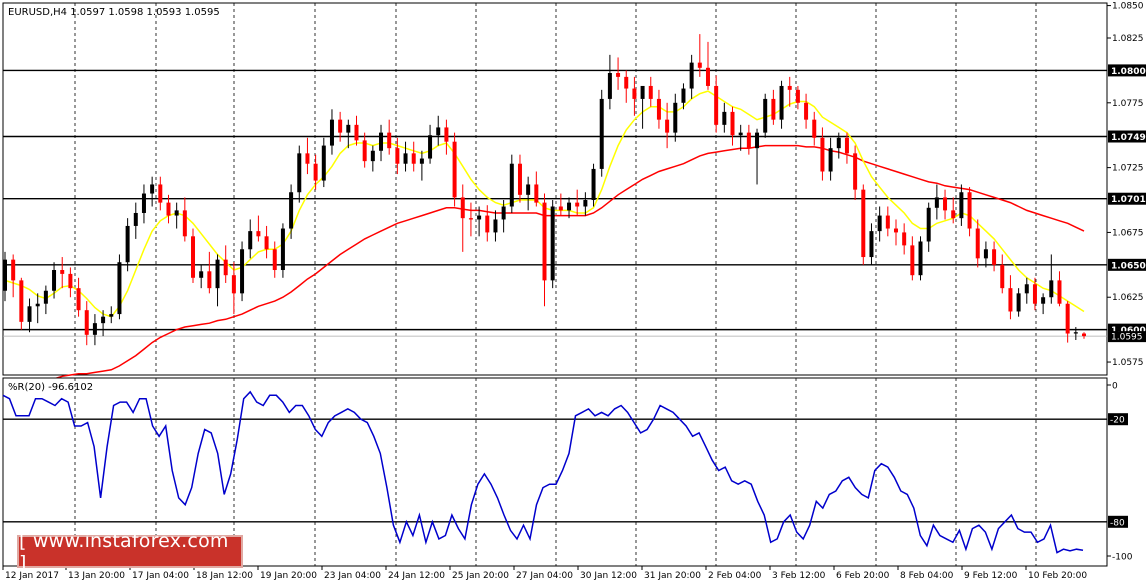 The height and width of the screenshot is (585, 1147). Describe the element at coordinates (1127, 338) in the screenshot. I see `current-price-label: 1.0595` at that location.